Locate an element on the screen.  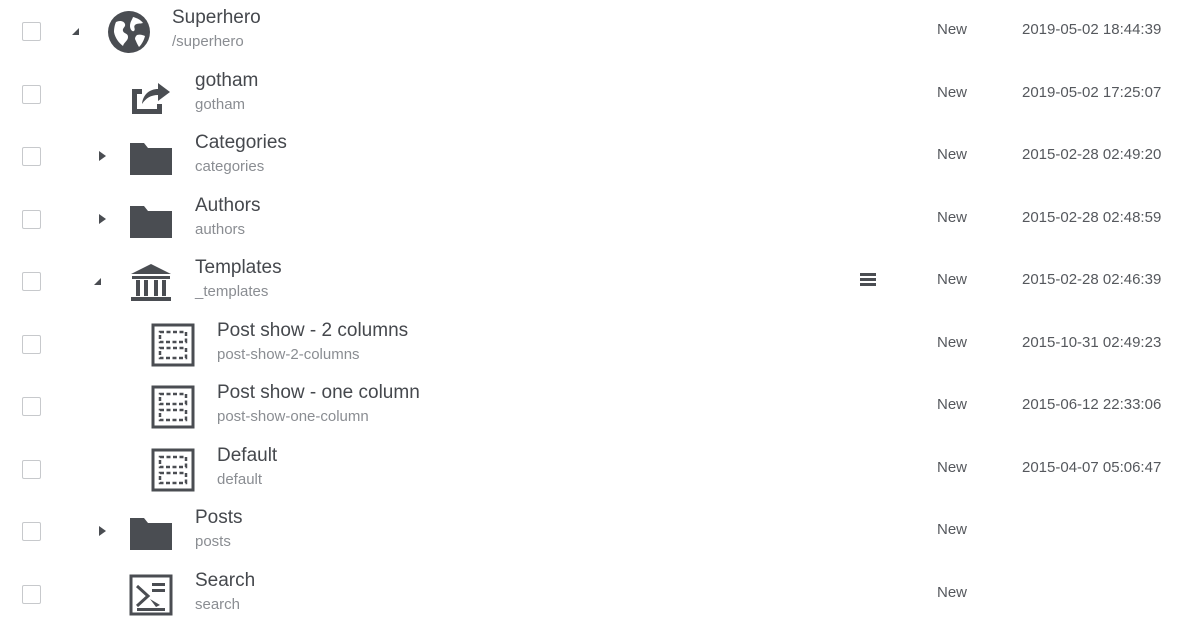
row-path: post-show-2-columns is located at coordinates (288, 354).